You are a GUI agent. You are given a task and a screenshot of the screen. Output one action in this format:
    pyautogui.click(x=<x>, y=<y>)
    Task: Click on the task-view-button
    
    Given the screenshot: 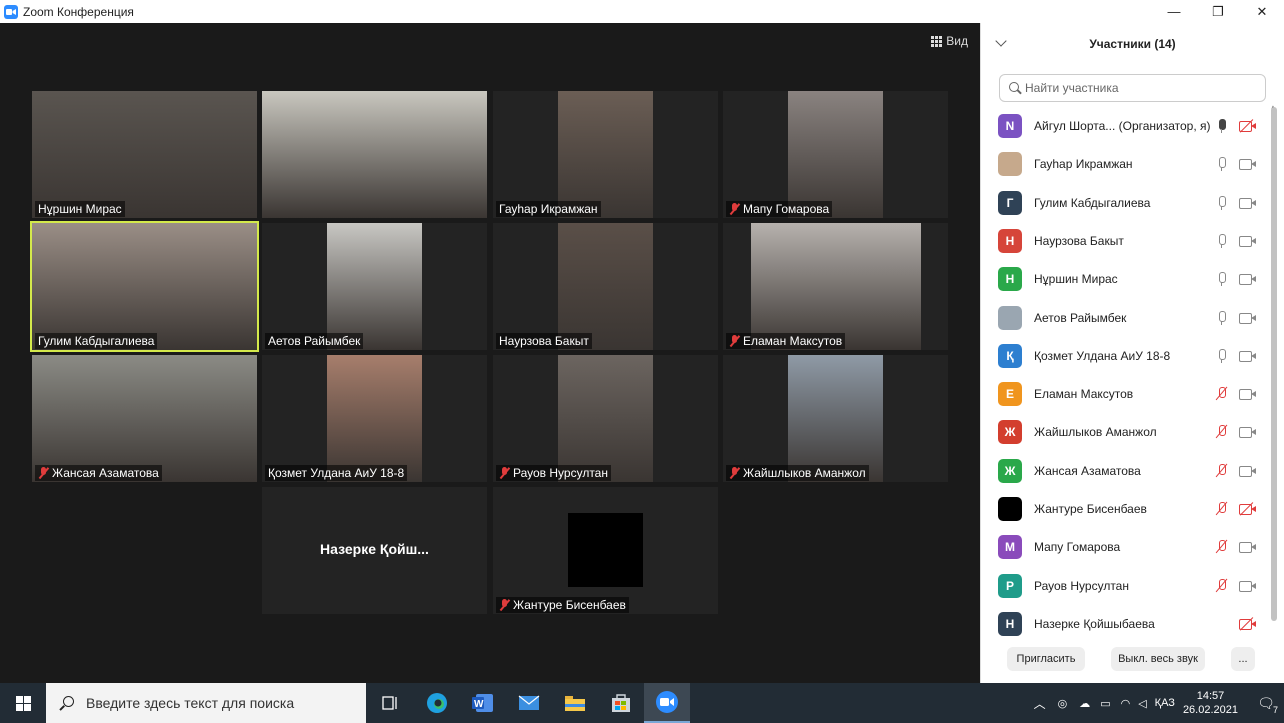 What is the action you would take?
    pyautogui.click(x=391, y=703)
    